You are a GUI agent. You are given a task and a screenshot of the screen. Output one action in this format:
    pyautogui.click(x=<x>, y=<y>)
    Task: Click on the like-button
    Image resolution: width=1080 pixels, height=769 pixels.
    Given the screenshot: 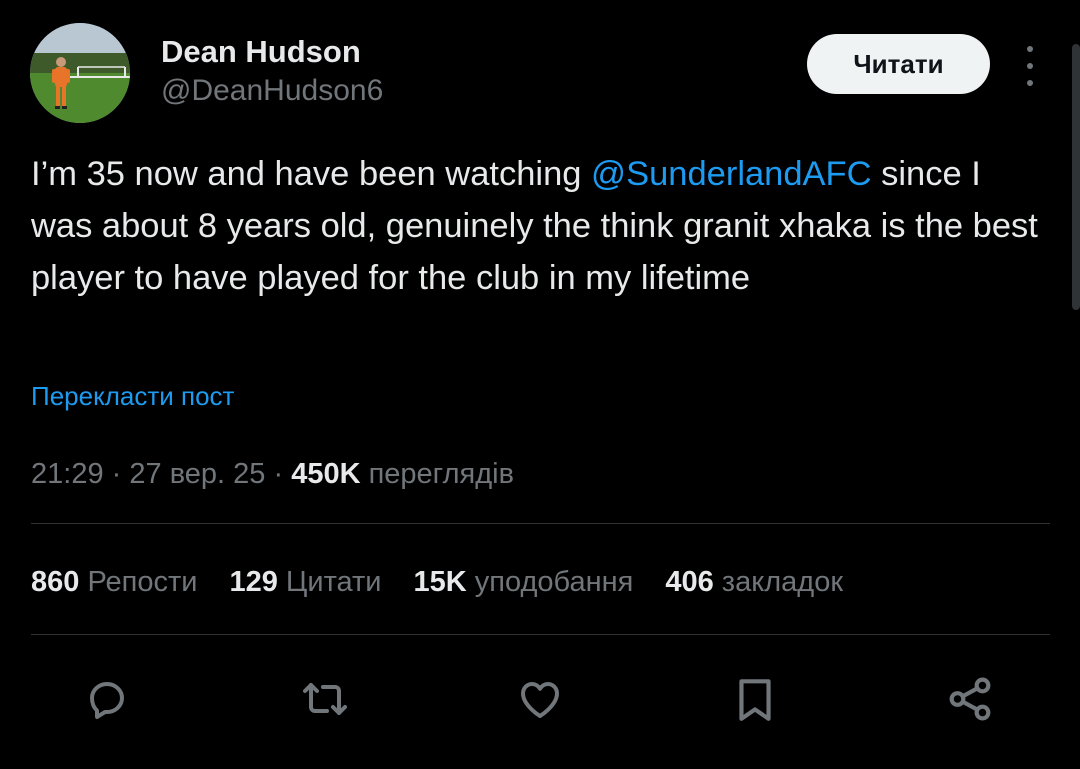 What is the action you would take?
    pyautogui.click(x=540, y=699)
    